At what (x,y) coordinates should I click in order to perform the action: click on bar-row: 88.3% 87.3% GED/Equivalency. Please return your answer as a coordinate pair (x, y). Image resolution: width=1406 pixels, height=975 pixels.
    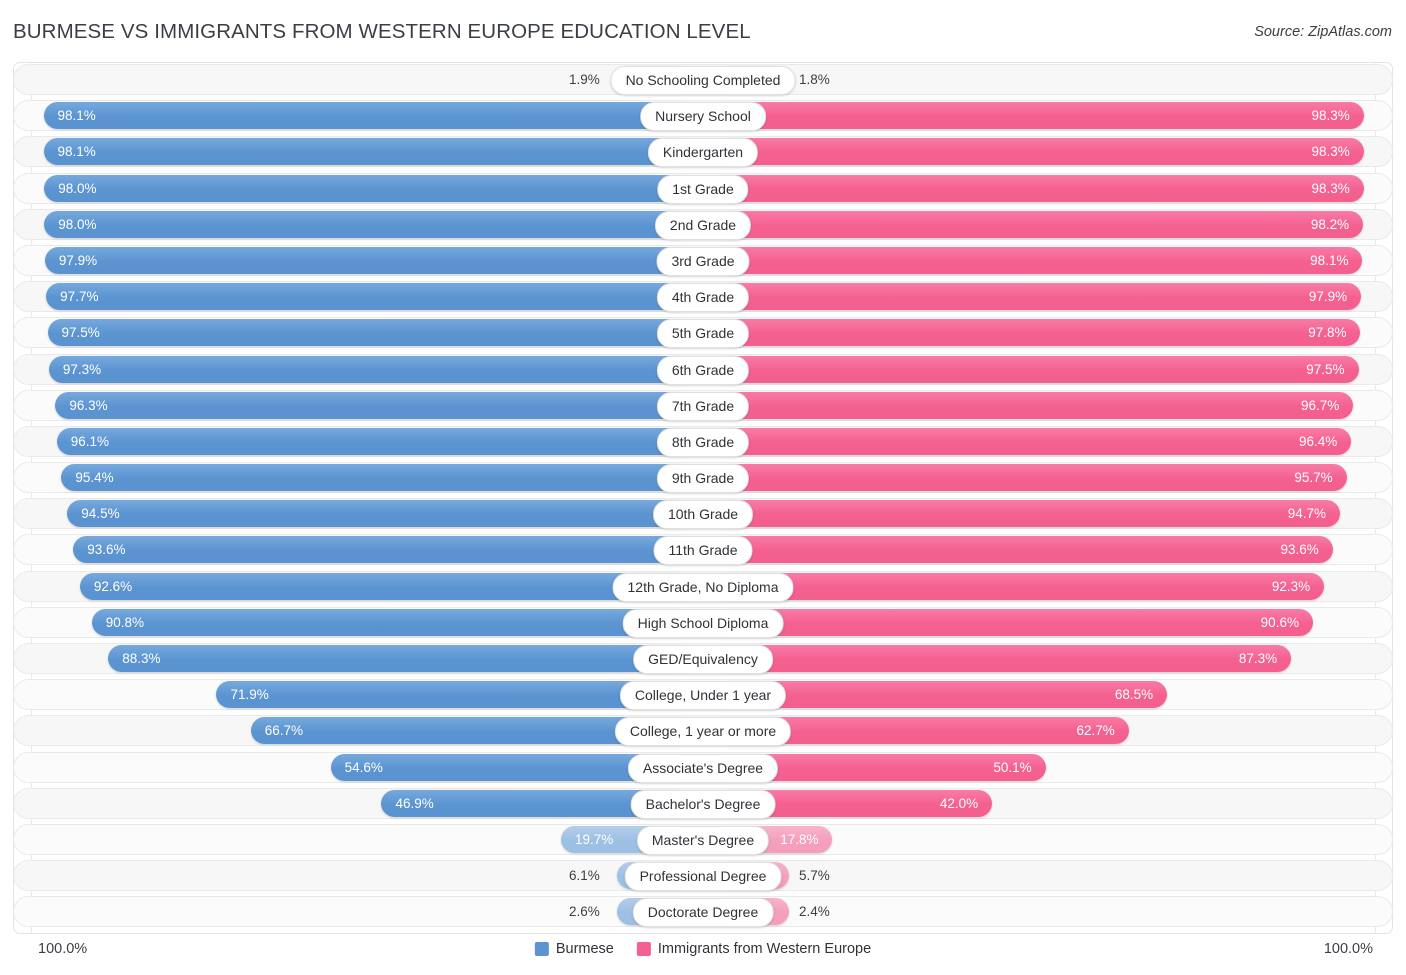
    Looking at the image, I should click on (703, 658).